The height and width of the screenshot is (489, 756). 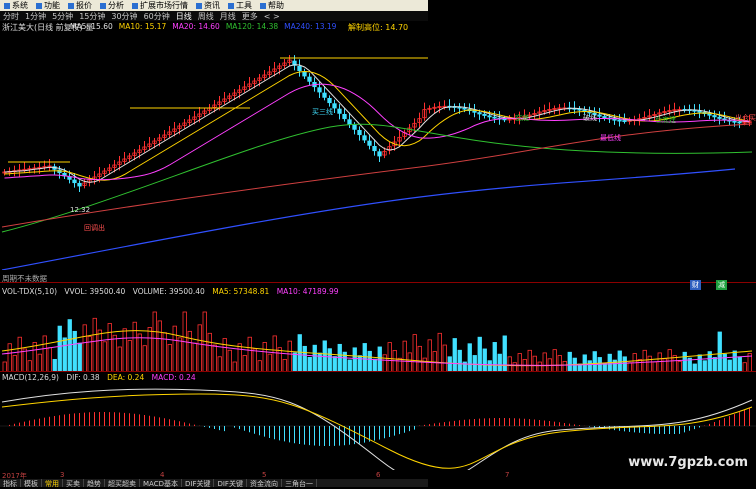 I want to click on timeframe-tab: 60分钟, so click(x=157, y=16).